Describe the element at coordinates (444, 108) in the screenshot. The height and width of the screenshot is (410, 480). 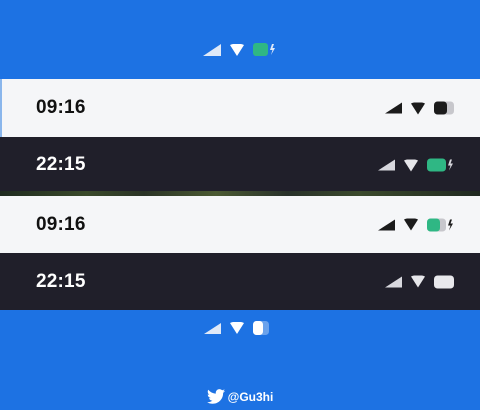
I see `battery-low-icon` at that location.